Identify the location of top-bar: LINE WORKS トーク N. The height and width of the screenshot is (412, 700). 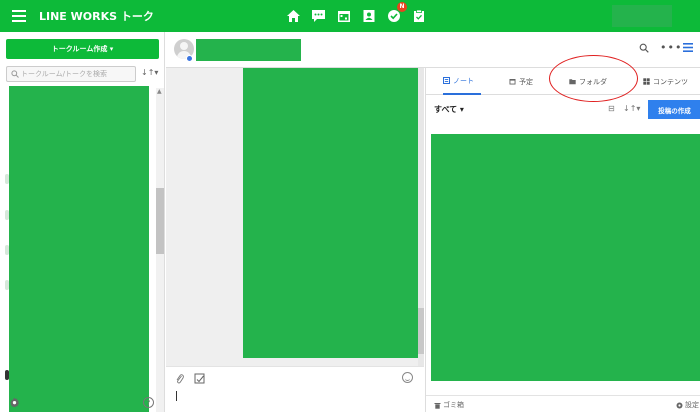
(350, 16).